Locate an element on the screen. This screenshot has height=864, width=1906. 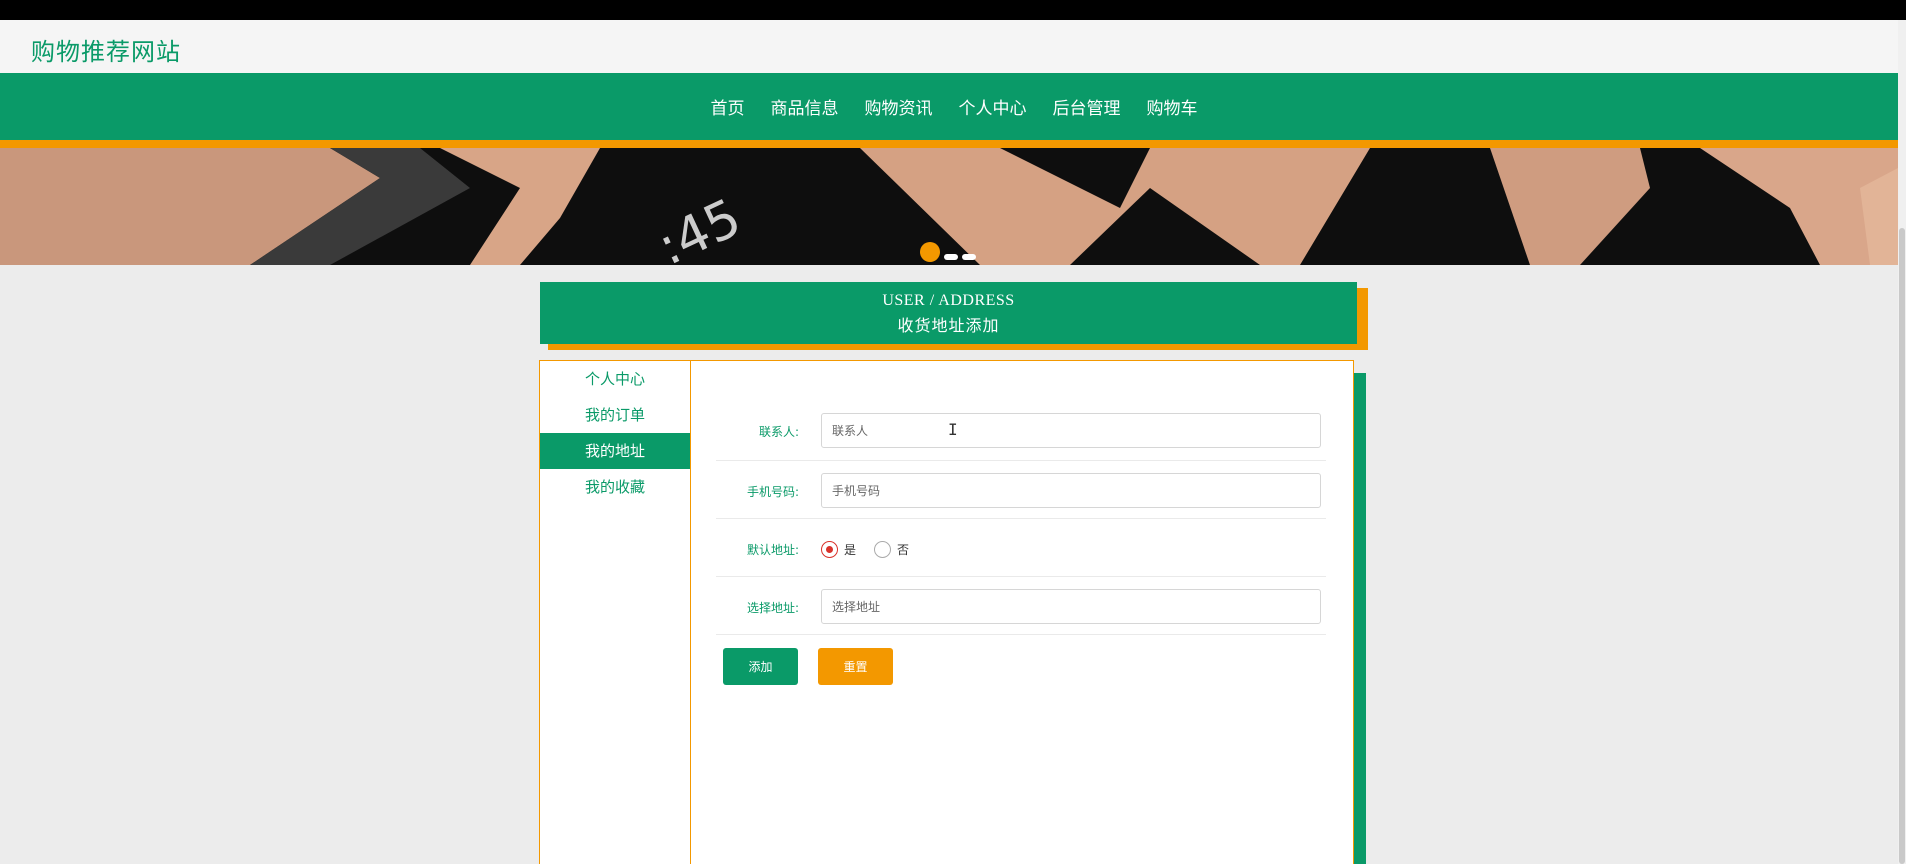
site-title: 购物推荐网站 is located at coordinates (106, 49).